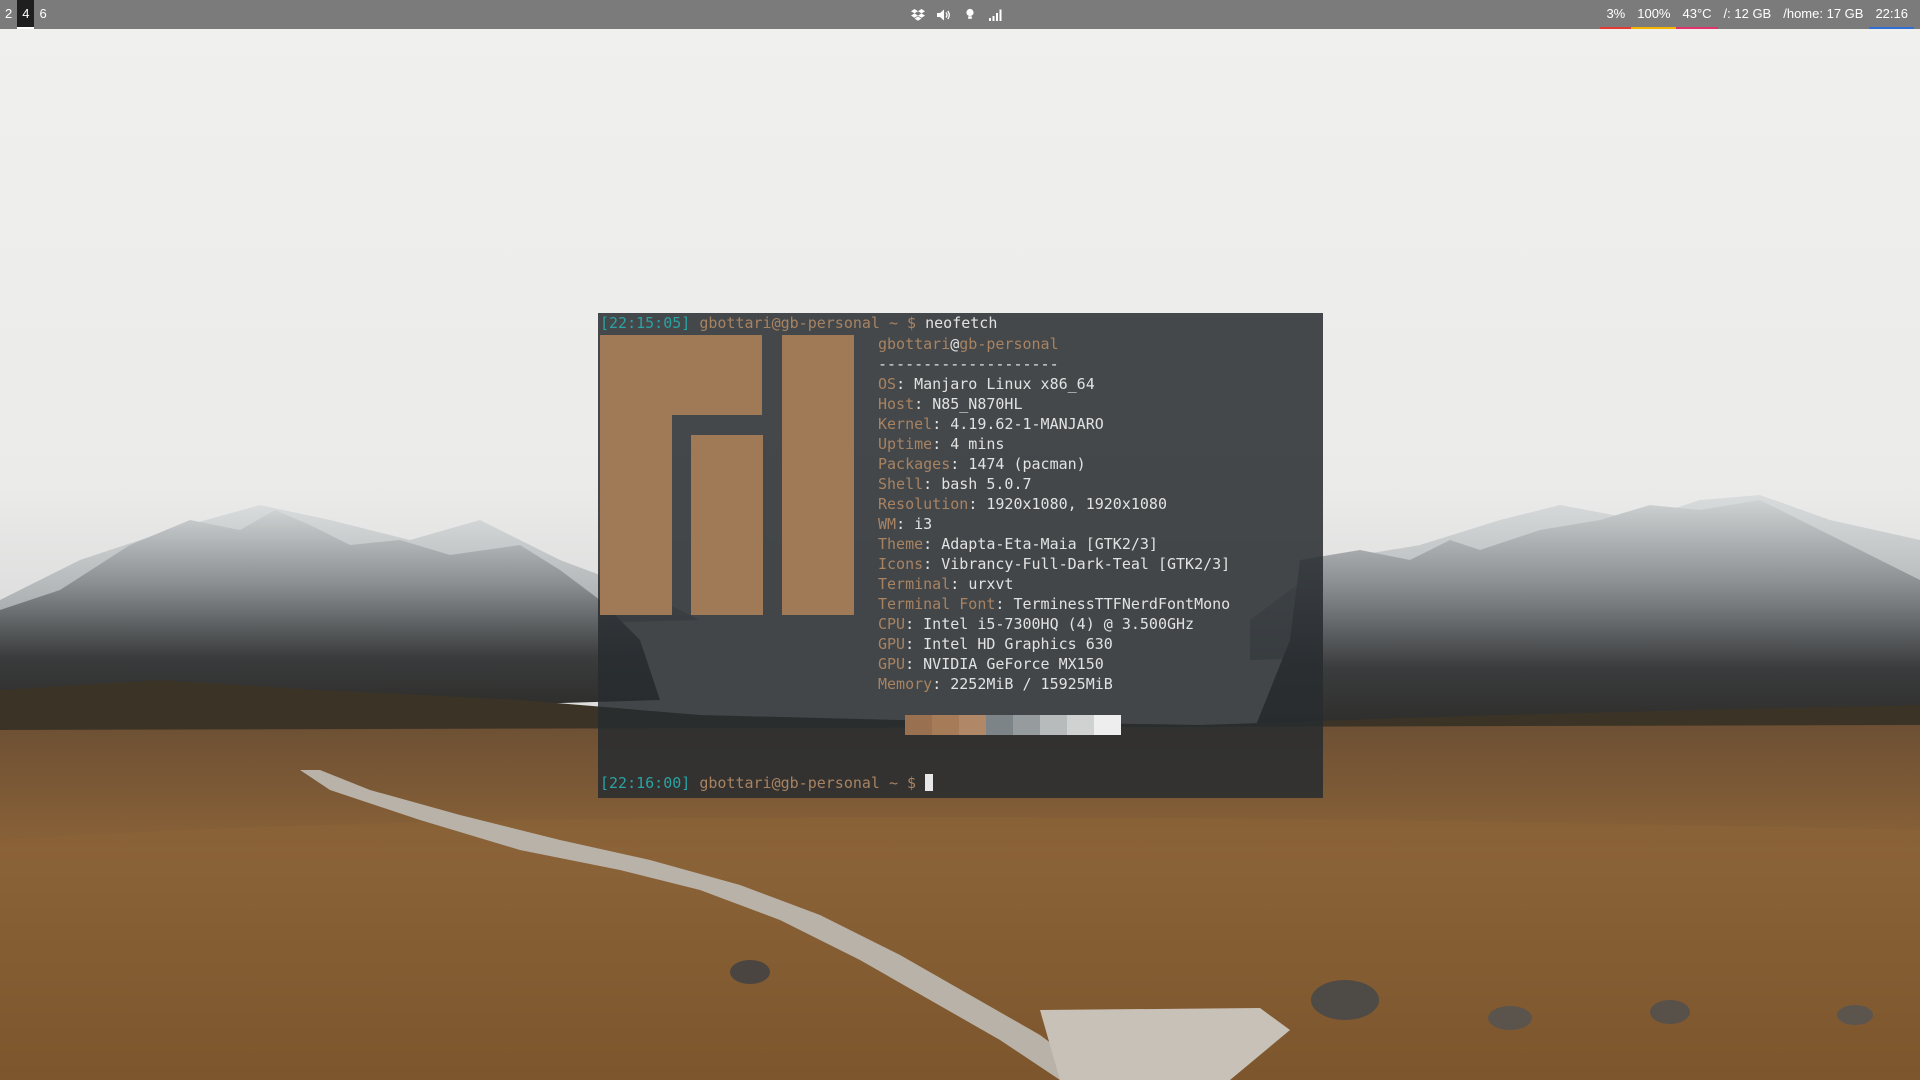  I want to click on info-row-gpu-2: GPU: NVIDIA GeForce MX150, so click(991, 664).